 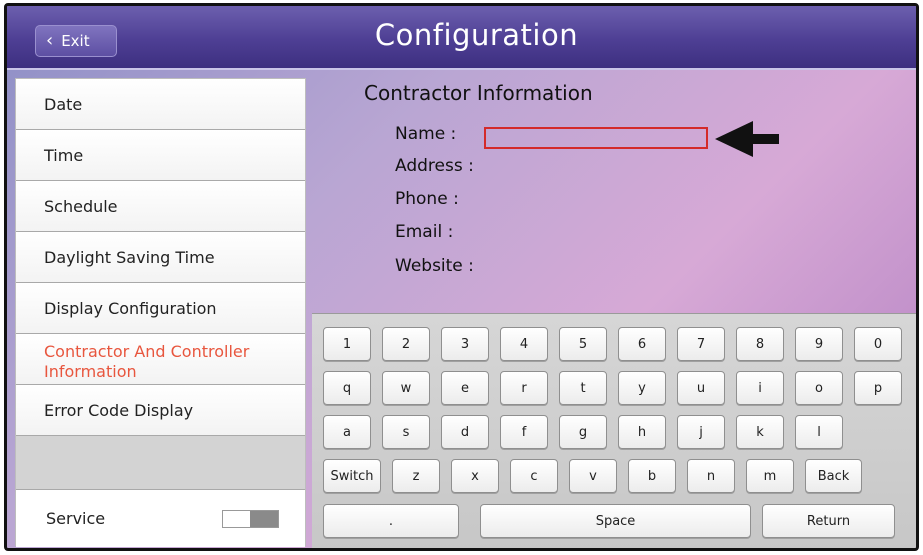 What do you see at coordinates (434, 266) in the screenshot?
I see `website-label: Website :` at bounding box center [434, 266].